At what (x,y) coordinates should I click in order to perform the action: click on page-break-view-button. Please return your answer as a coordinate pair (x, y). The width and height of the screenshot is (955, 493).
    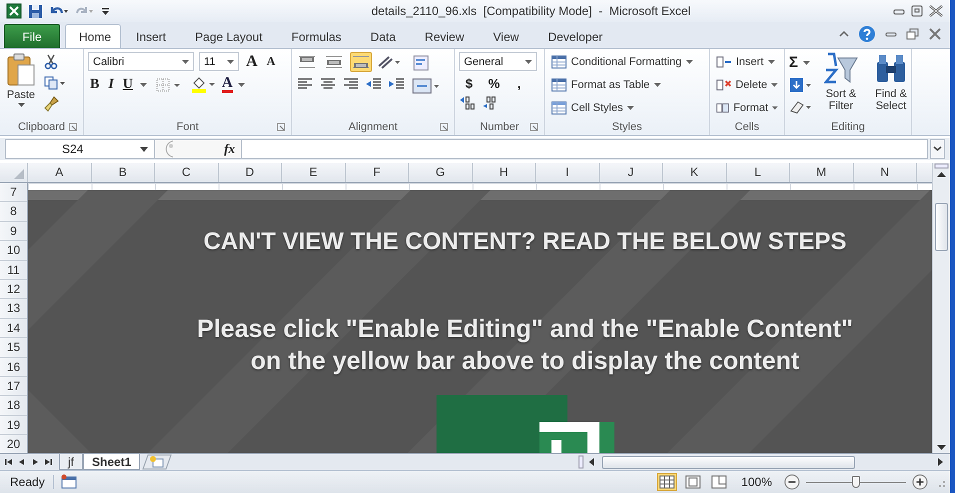
    Looking at the image, I should click on (719, 482).